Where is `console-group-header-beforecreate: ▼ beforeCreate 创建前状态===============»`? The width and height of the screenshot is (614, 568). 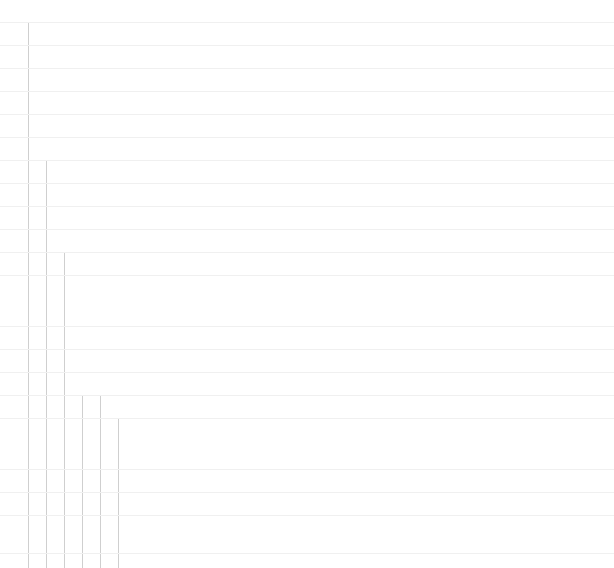
console-group-header-beforecreate: ▼ beforeCreate 创建前状态===============» is located at coordinates (307, 11).